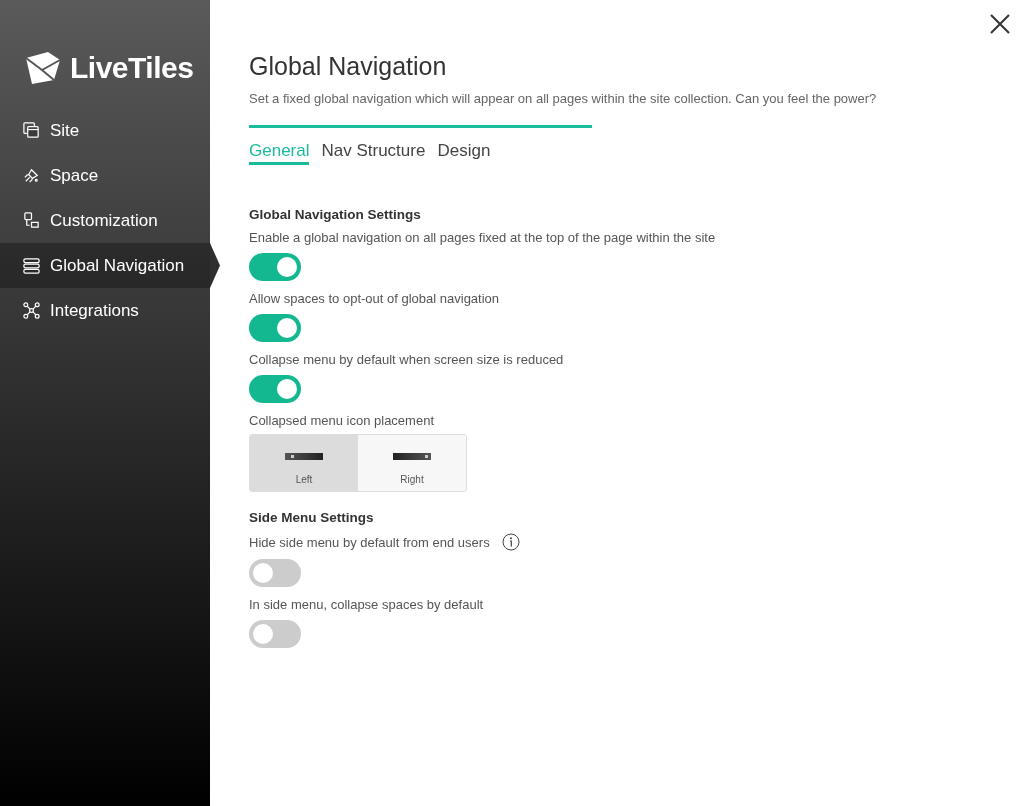 Image resolution: width=1024 pixels, height=806 pixels. I want to click on setting-label: Collapsed menu icon placement, so click(341, 420).